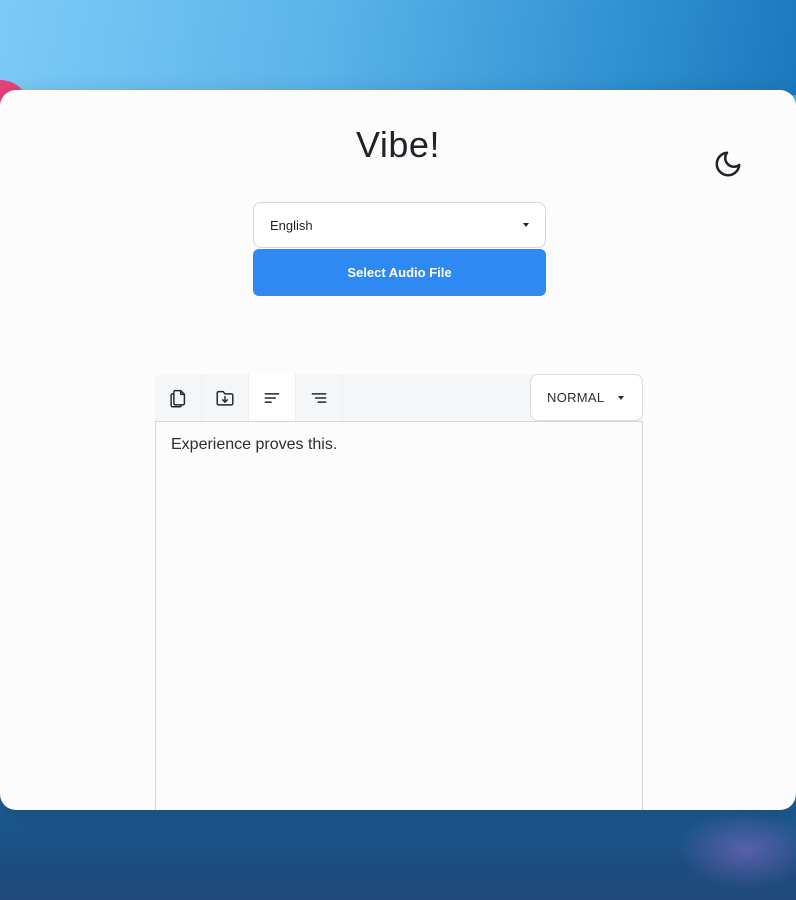 The image size is (796, 900). I want to click on align-right-icon, so click(319, 397).